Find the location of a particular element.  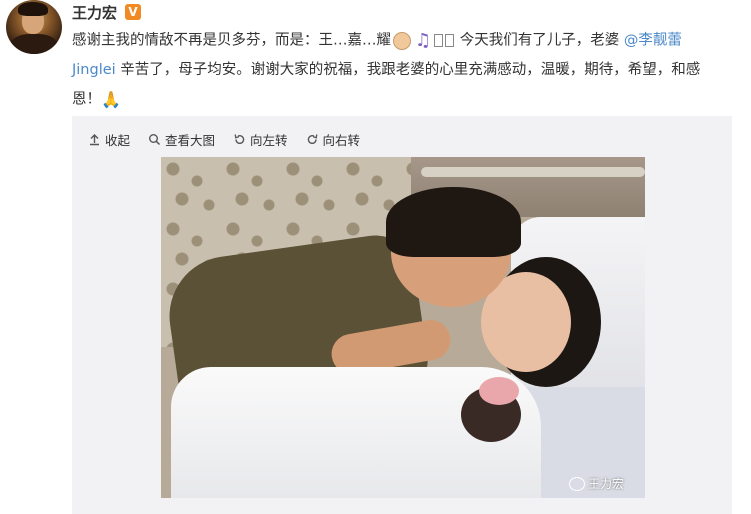

post-text-part-1: 感谢主我的情敌不再是贝多芬，而是：王…嘉…耀 is located at coordinates (231, 40).